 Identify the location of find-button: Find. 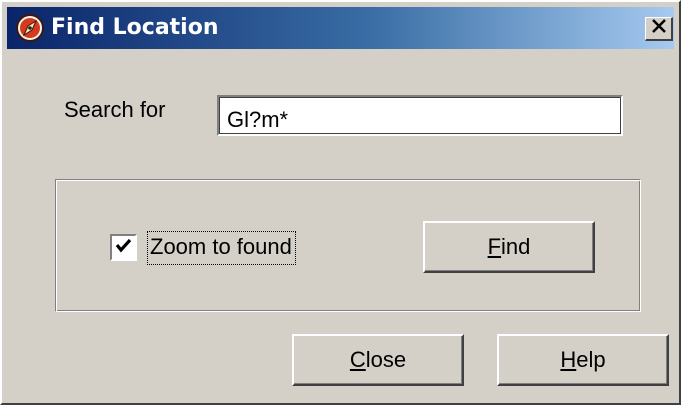
(509, 247).